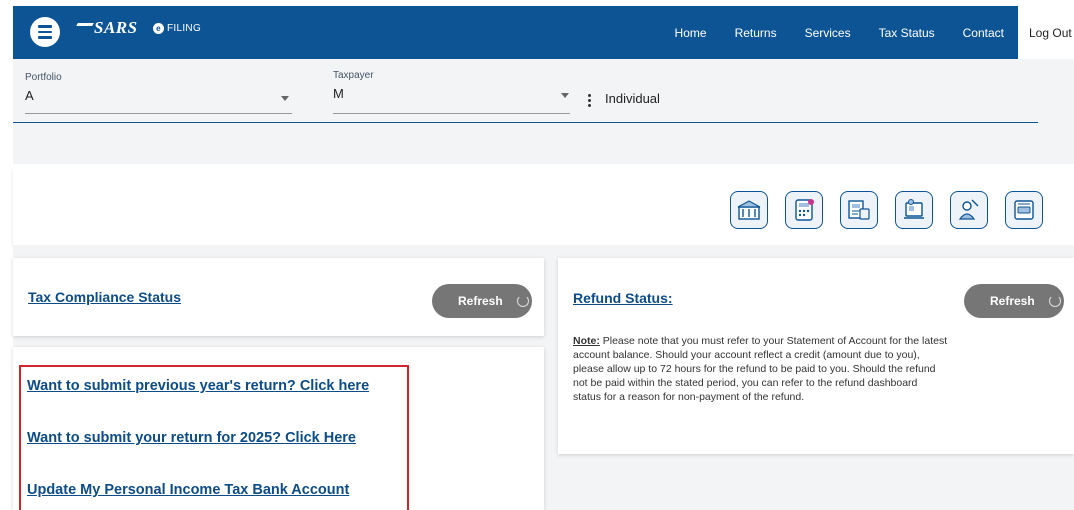 This screenshot has width=1074, height=510. I want to click on divider, so click(525, 122).